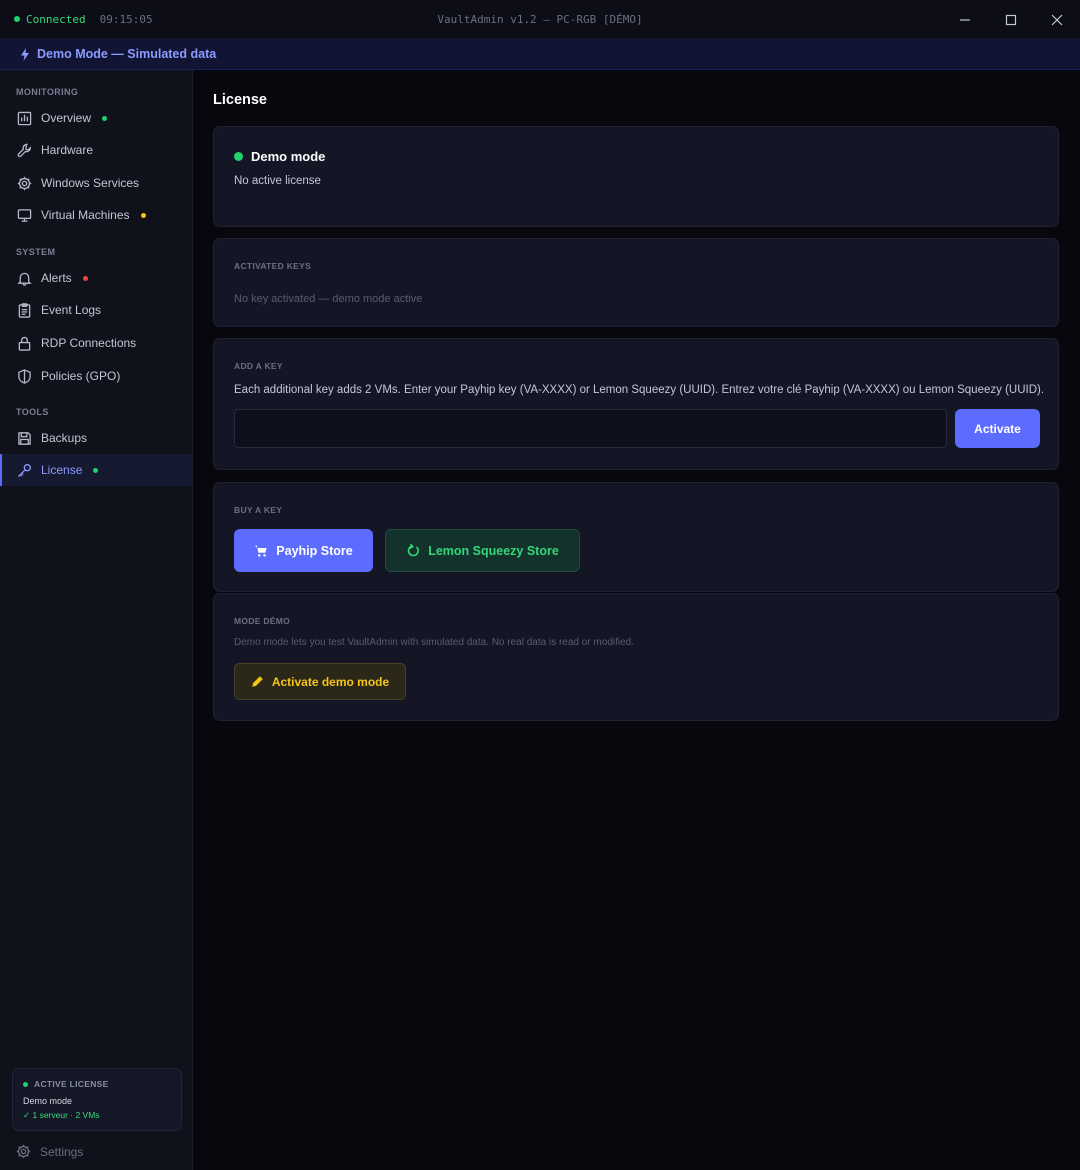 This screenshot has width=1080, height=1170. Describe the element at coordinates (24, 118) in the screenshot. I see `chart-icon` at that location.